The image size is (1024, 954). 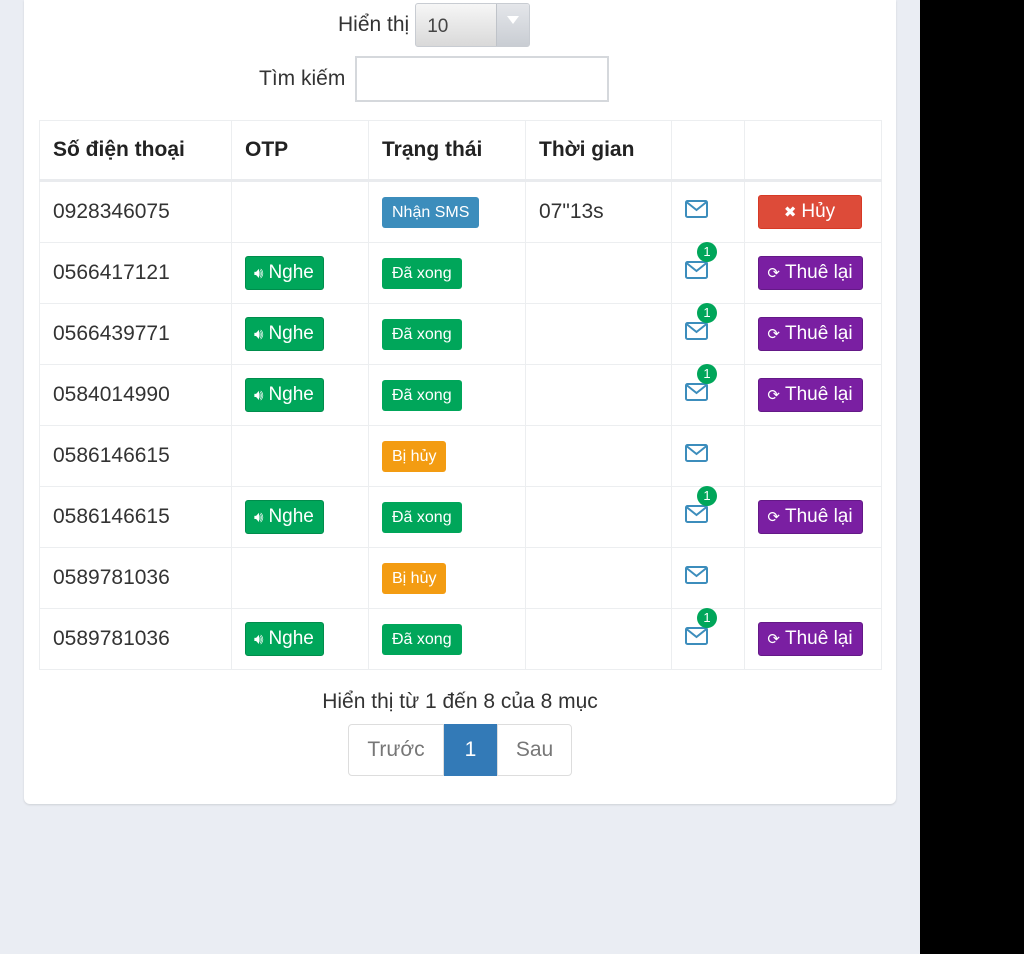 I want to click on table-row: 0566417121 🔊︎ Nghe Đã xong 1 ⟳ Thuê lại, so click(x=460, y=273).